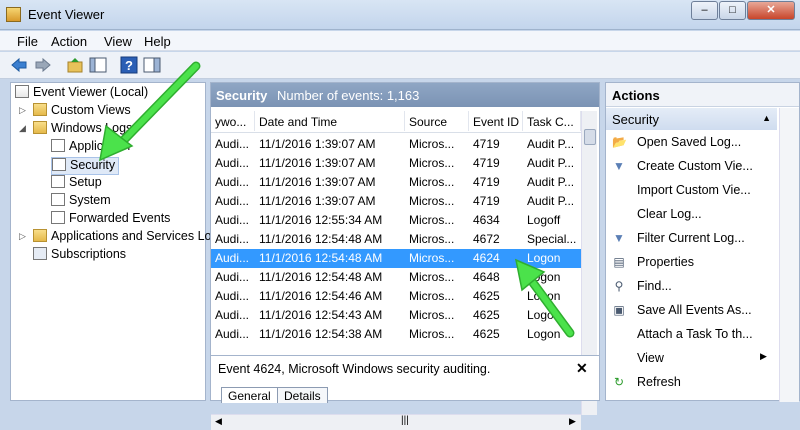  What do you see at coordinates (218, 421) in the screenshot?
I see `scroll-left-icon: ◀` at bounding box center [218, 421].